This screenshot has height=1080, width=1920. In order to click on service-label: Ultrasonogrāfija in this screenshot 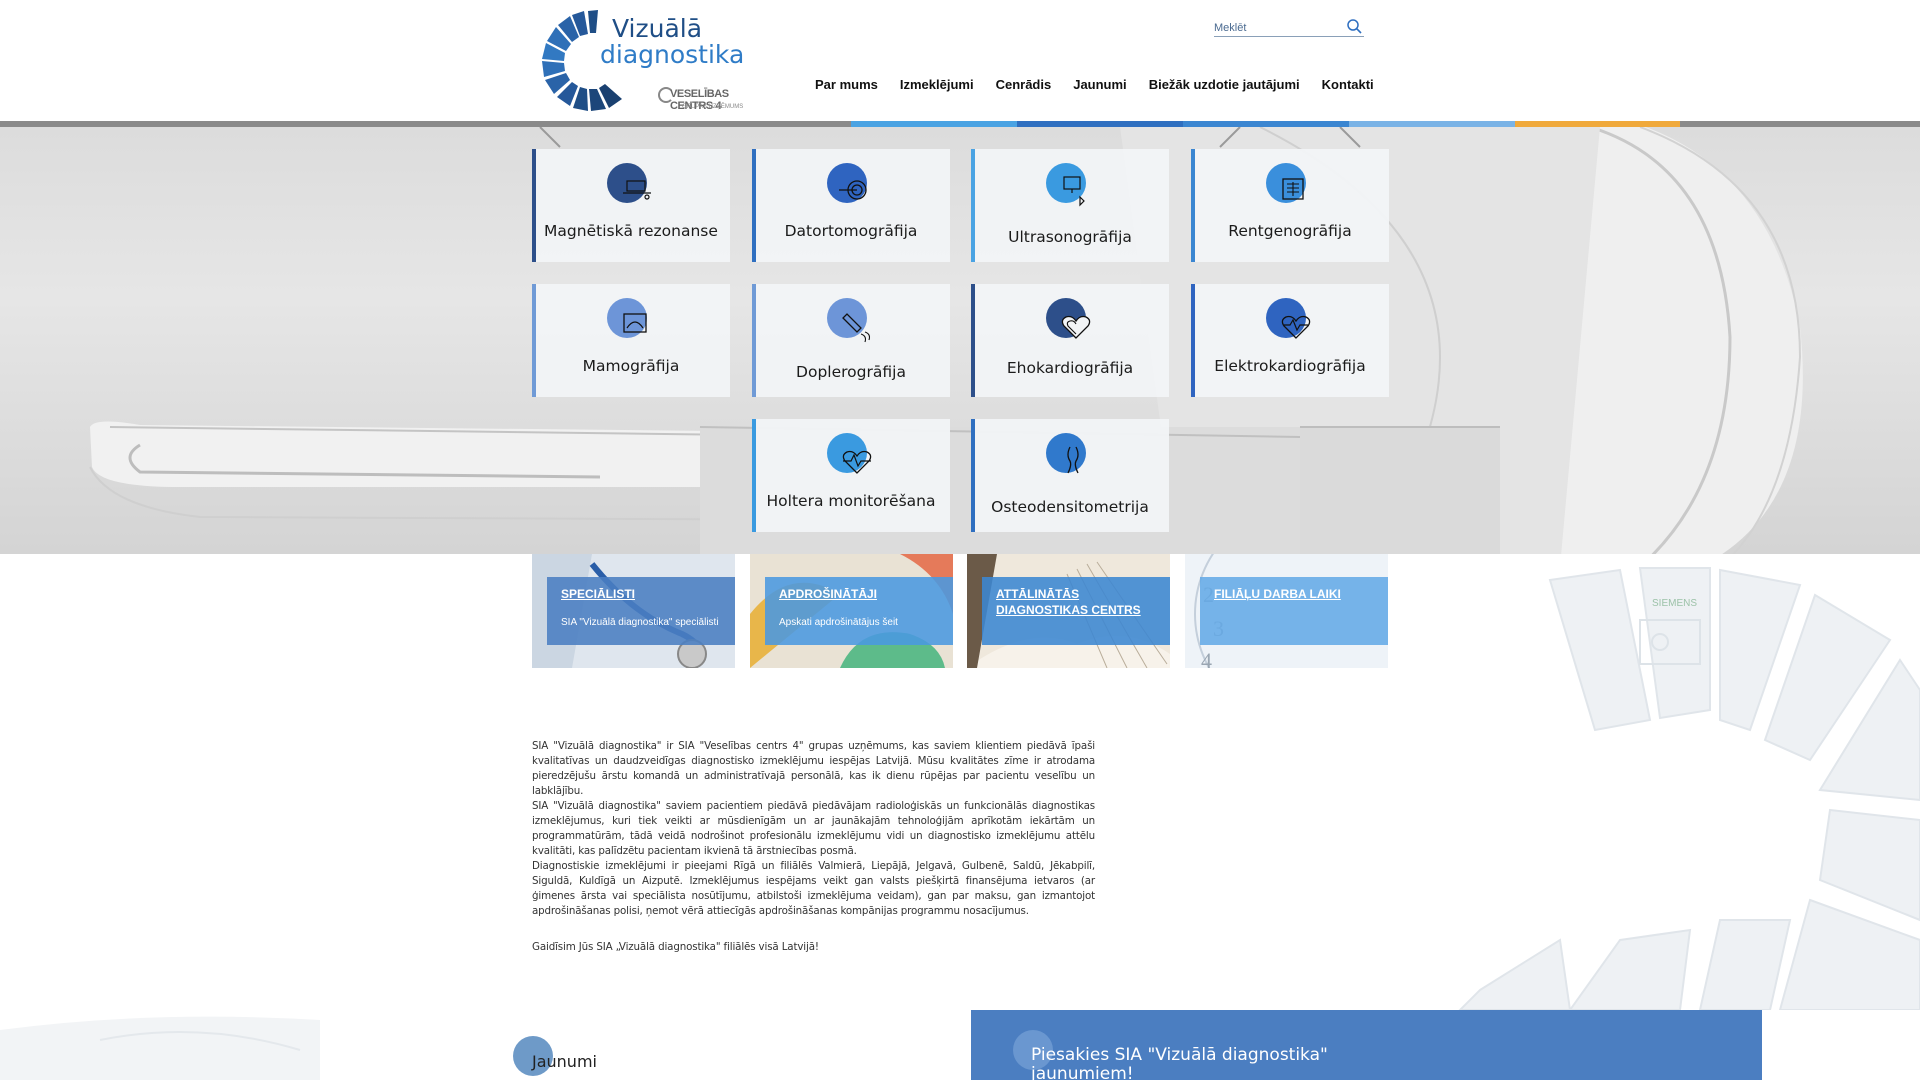, I will do `click(1070, 237)`.